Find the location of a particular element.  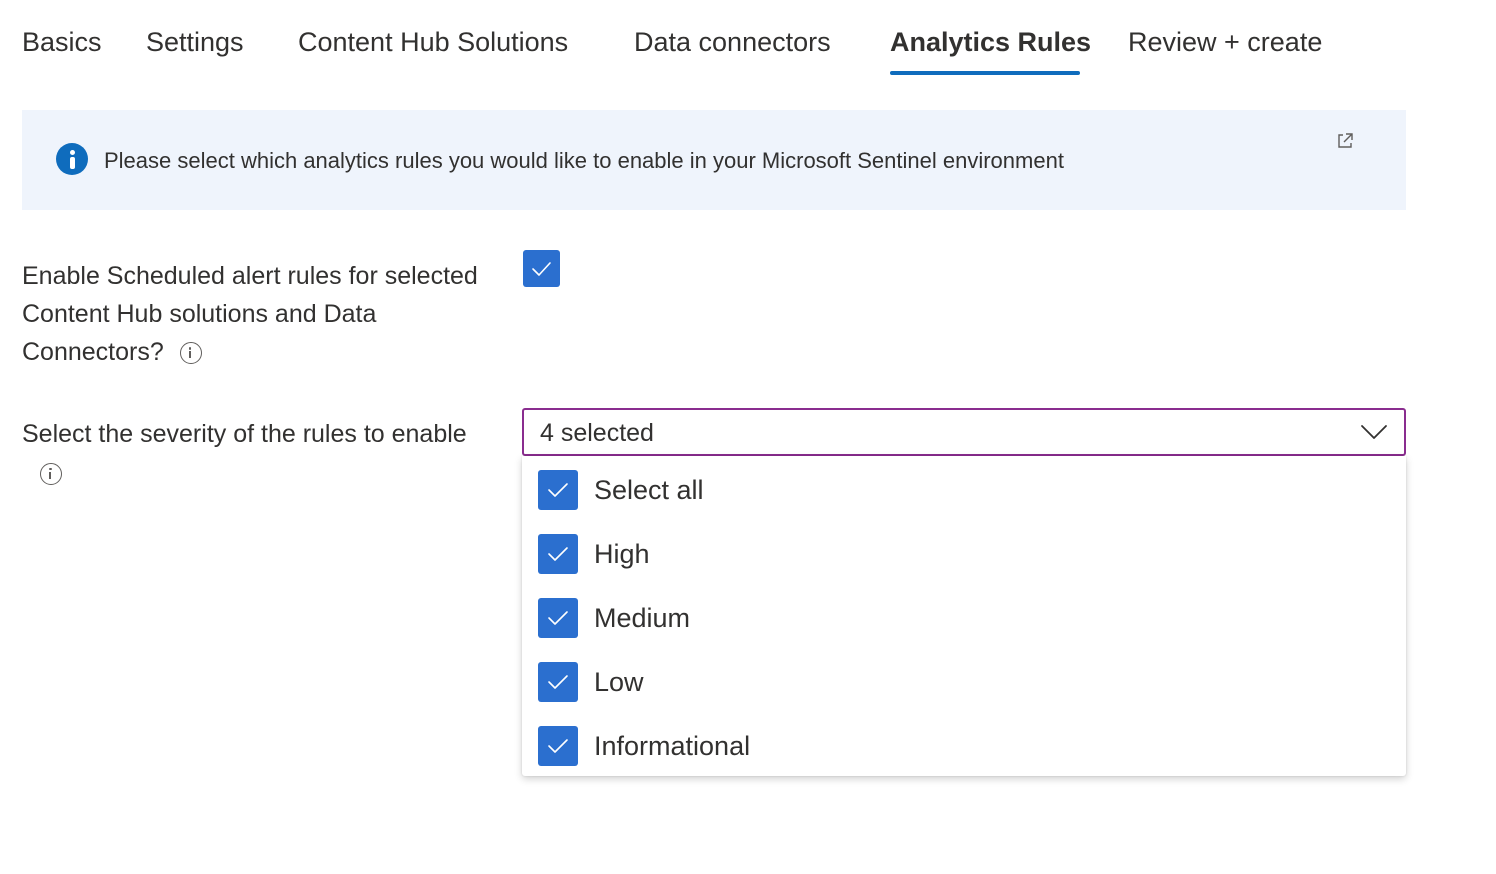

option-low: Low is located at coordinates (964, 680).